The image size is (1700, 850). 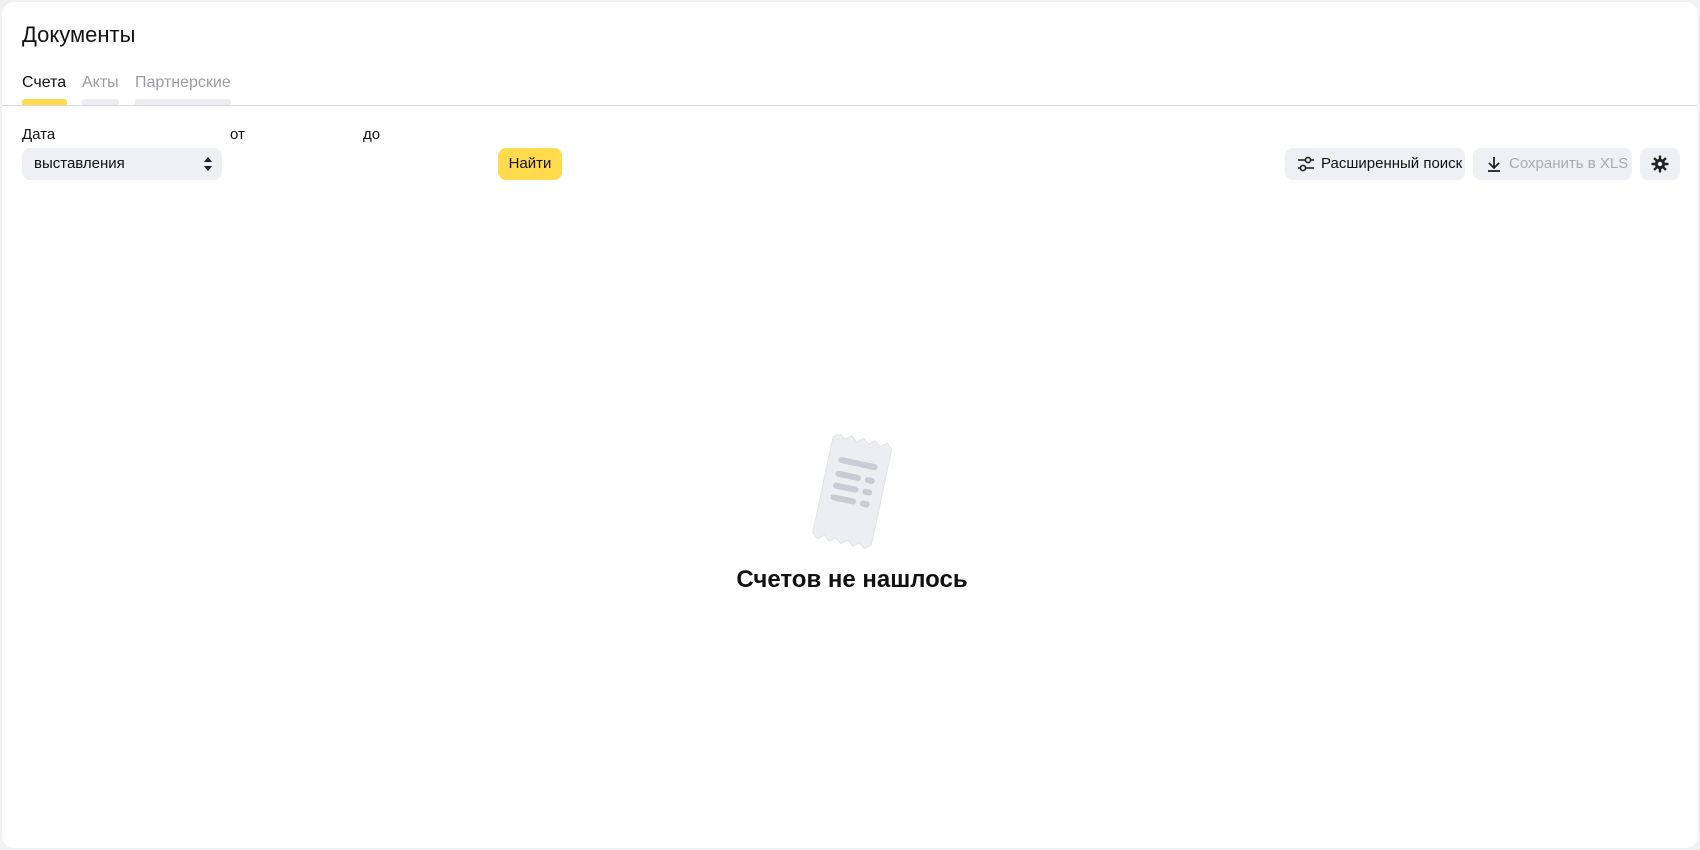 I want to click on tab-invoices-label: Счета, so click(x=44, y=82).